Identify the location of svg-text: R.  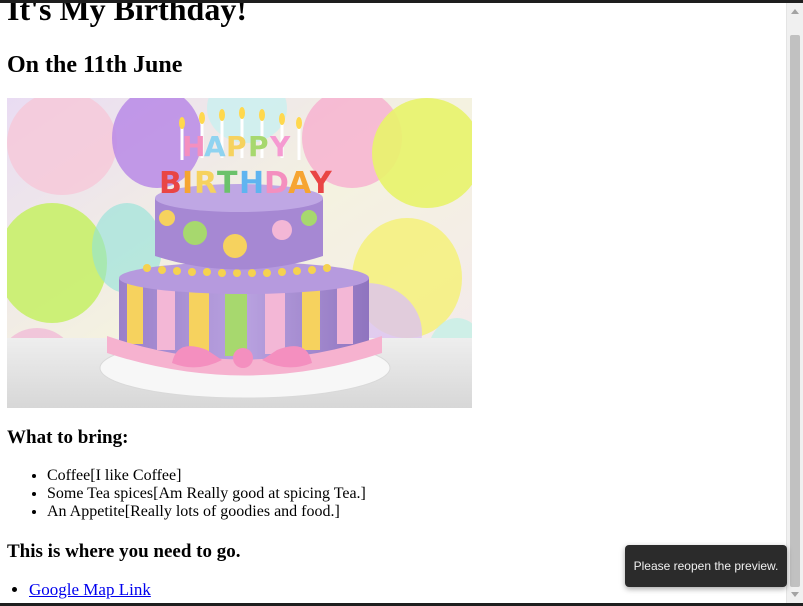
(205, 183).